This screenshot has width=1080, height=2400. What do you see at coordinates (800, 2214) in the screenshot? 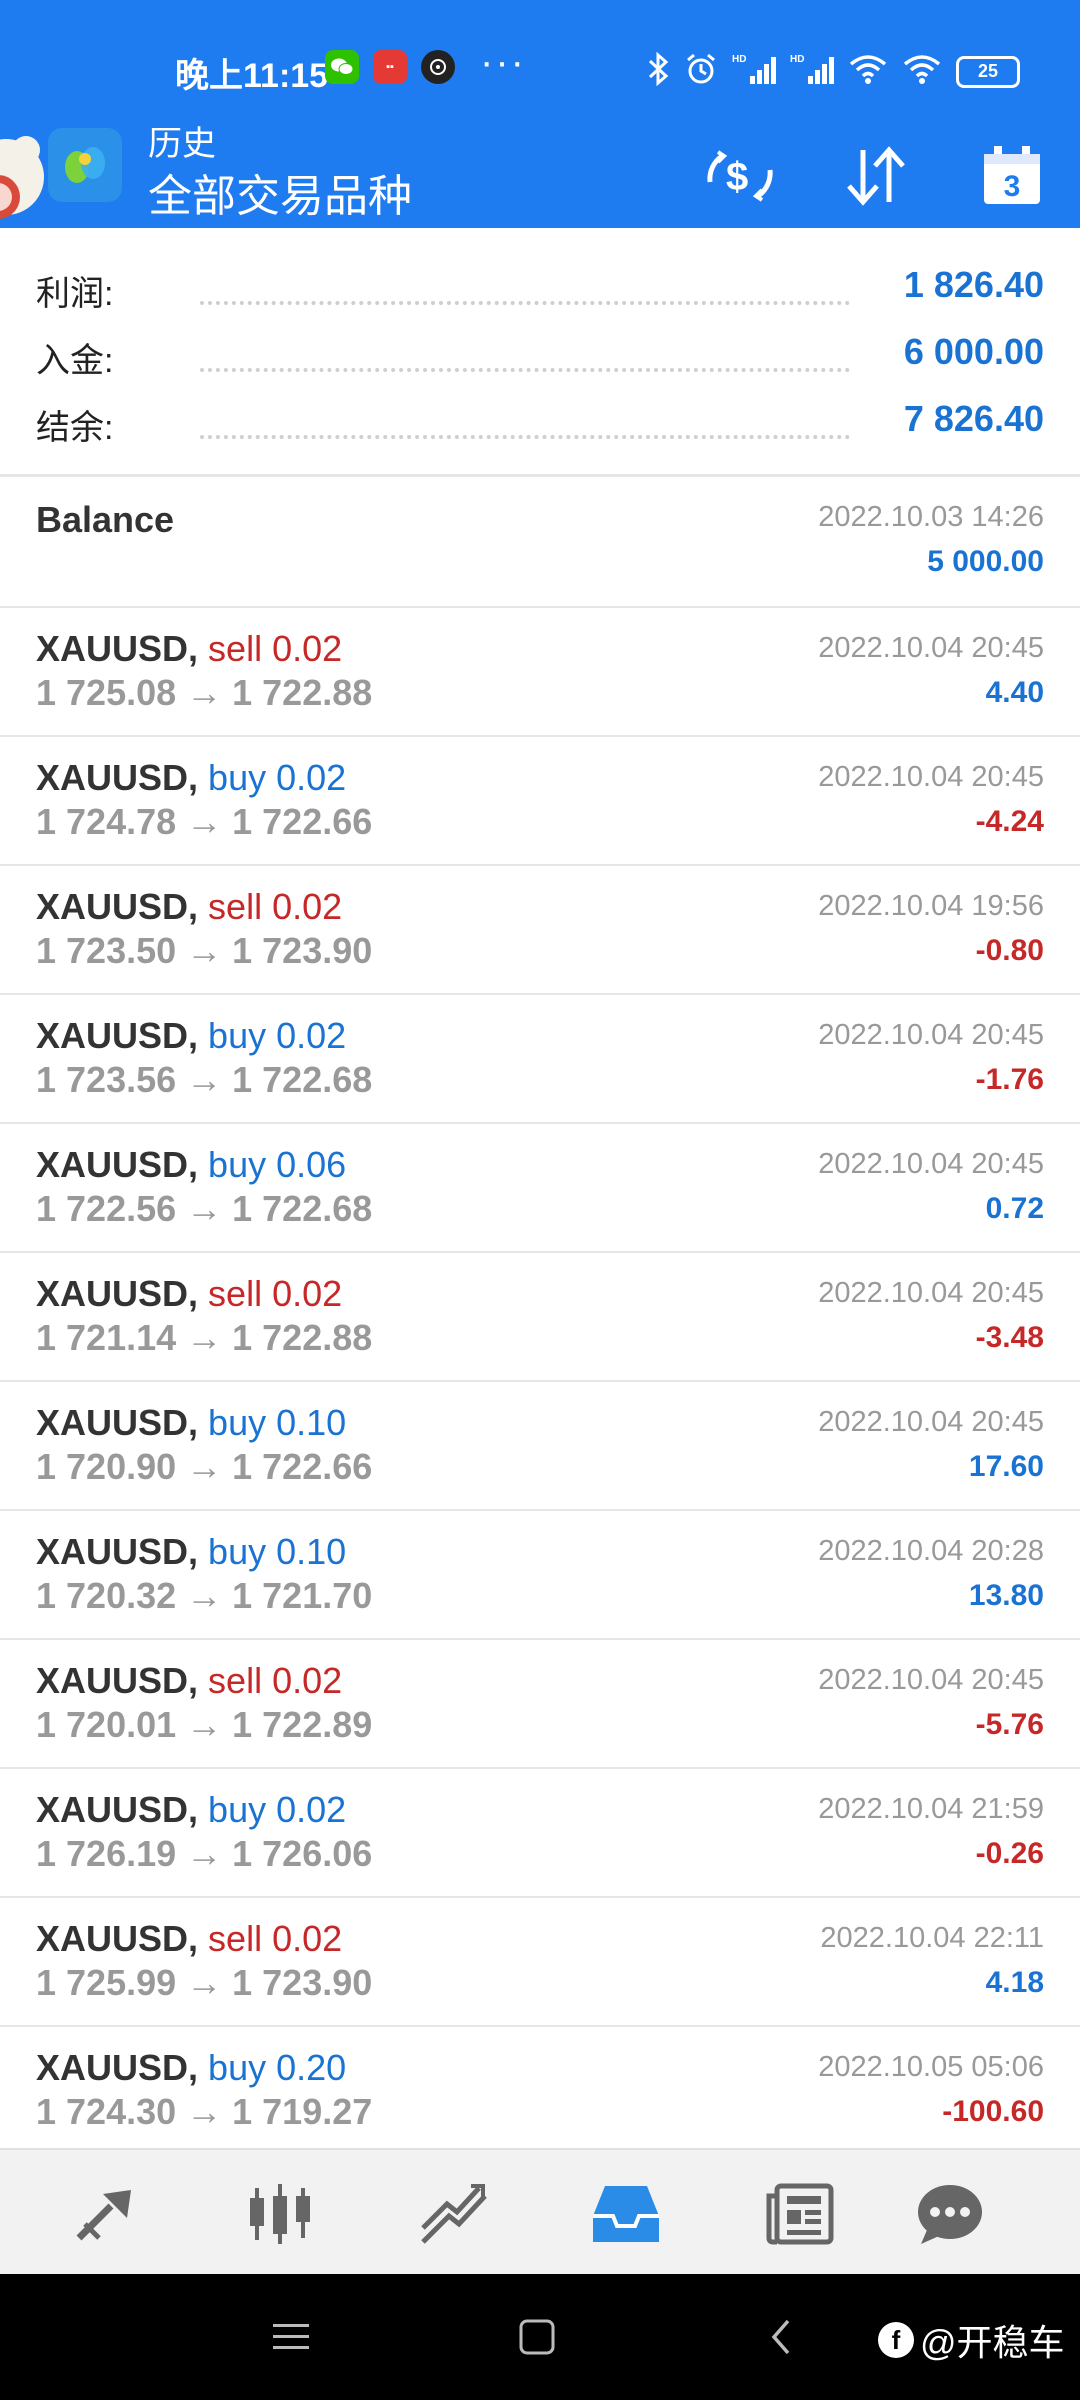
I see `news-icon` at bounding box center [800, 2214].